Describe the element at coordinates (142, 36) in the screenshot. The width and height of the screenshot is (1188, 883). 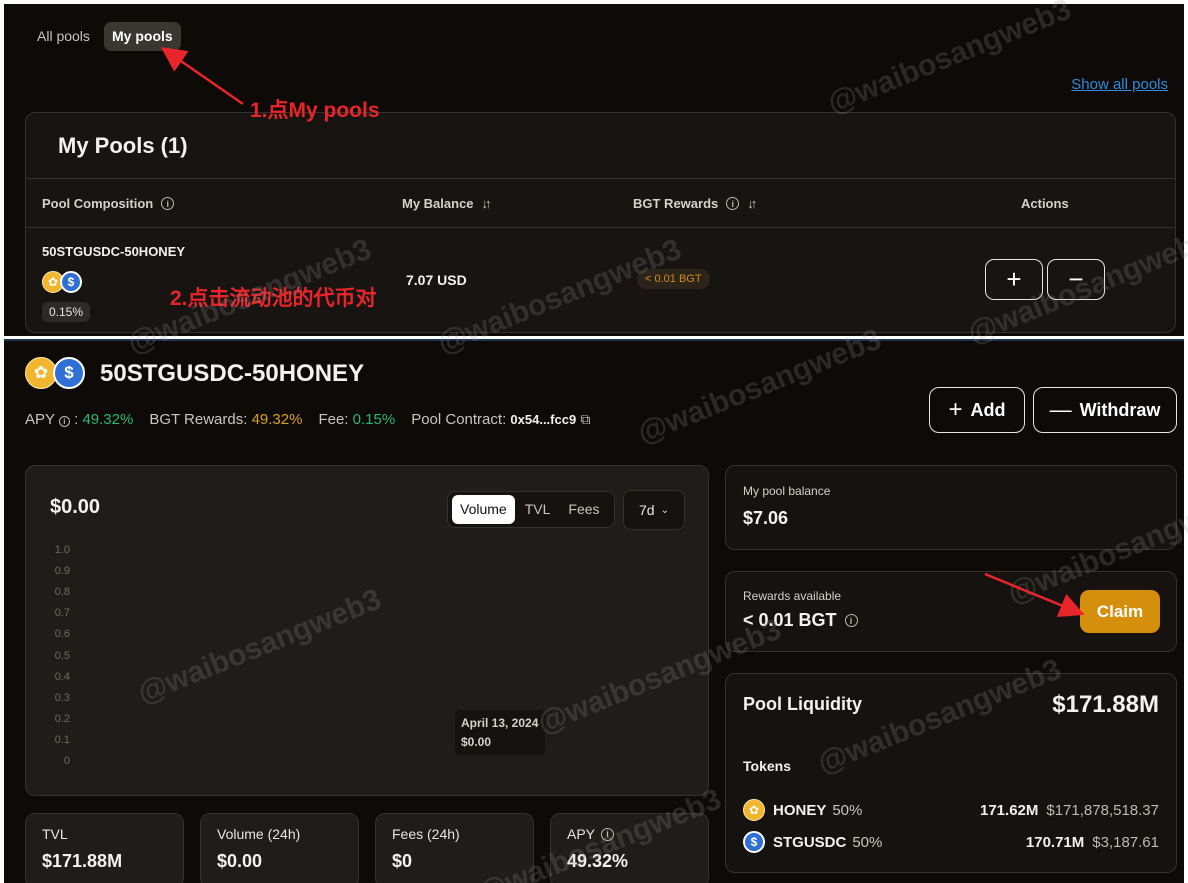
I see `tab-my-pools: My pools` at that location.